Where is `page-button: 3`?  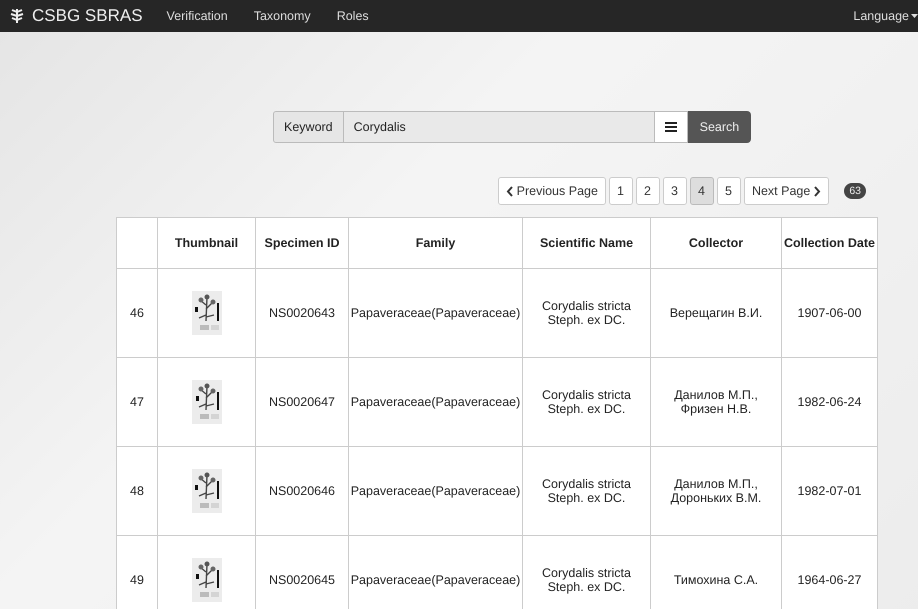 page-button: 3 is located at coordinates (674, 191).